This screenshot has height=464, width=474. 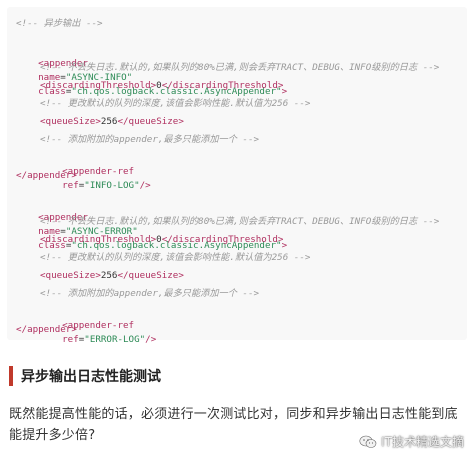 I want to click on code-line: <appender-ref ref="INFO-LOG"/>, so click(x=106, y=178).